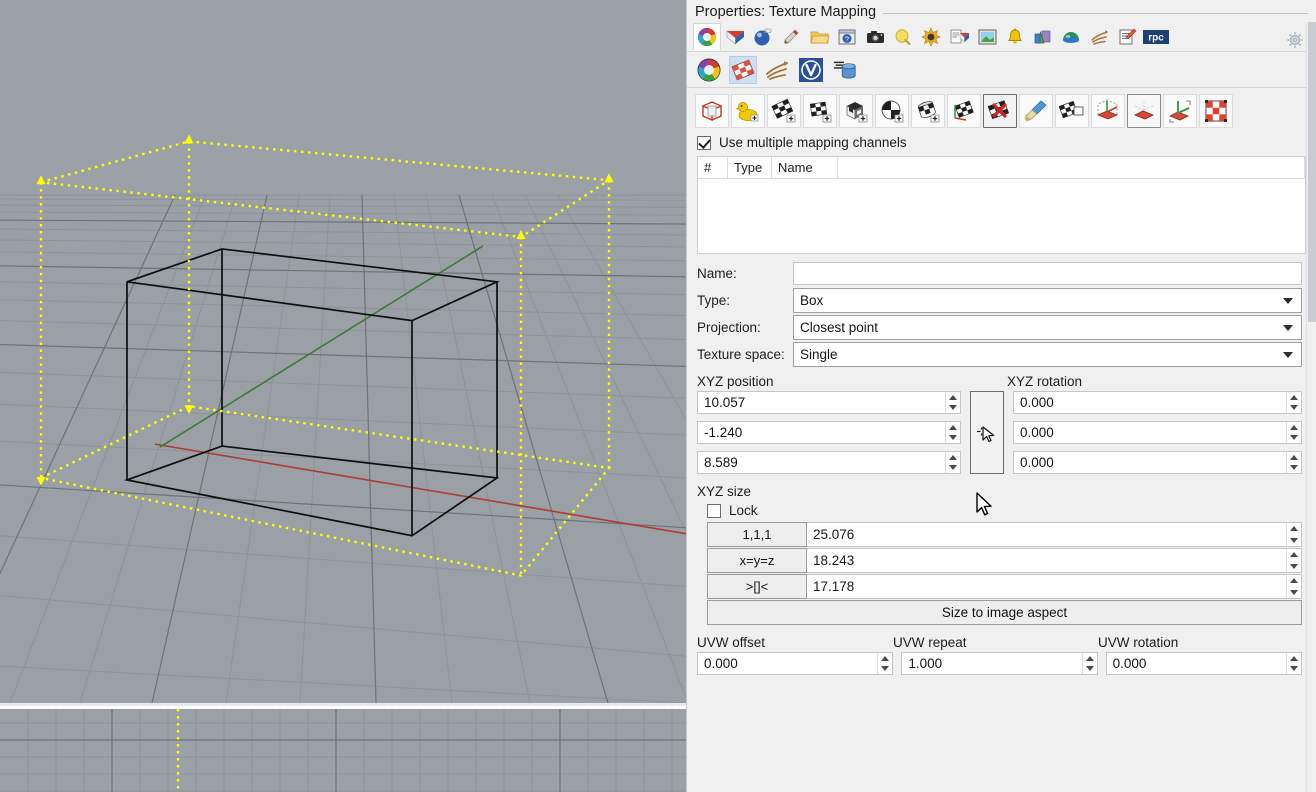 The width and height of the screenshot is (1316, 792). I want to click on lock-checkbox, so click(714, 510).